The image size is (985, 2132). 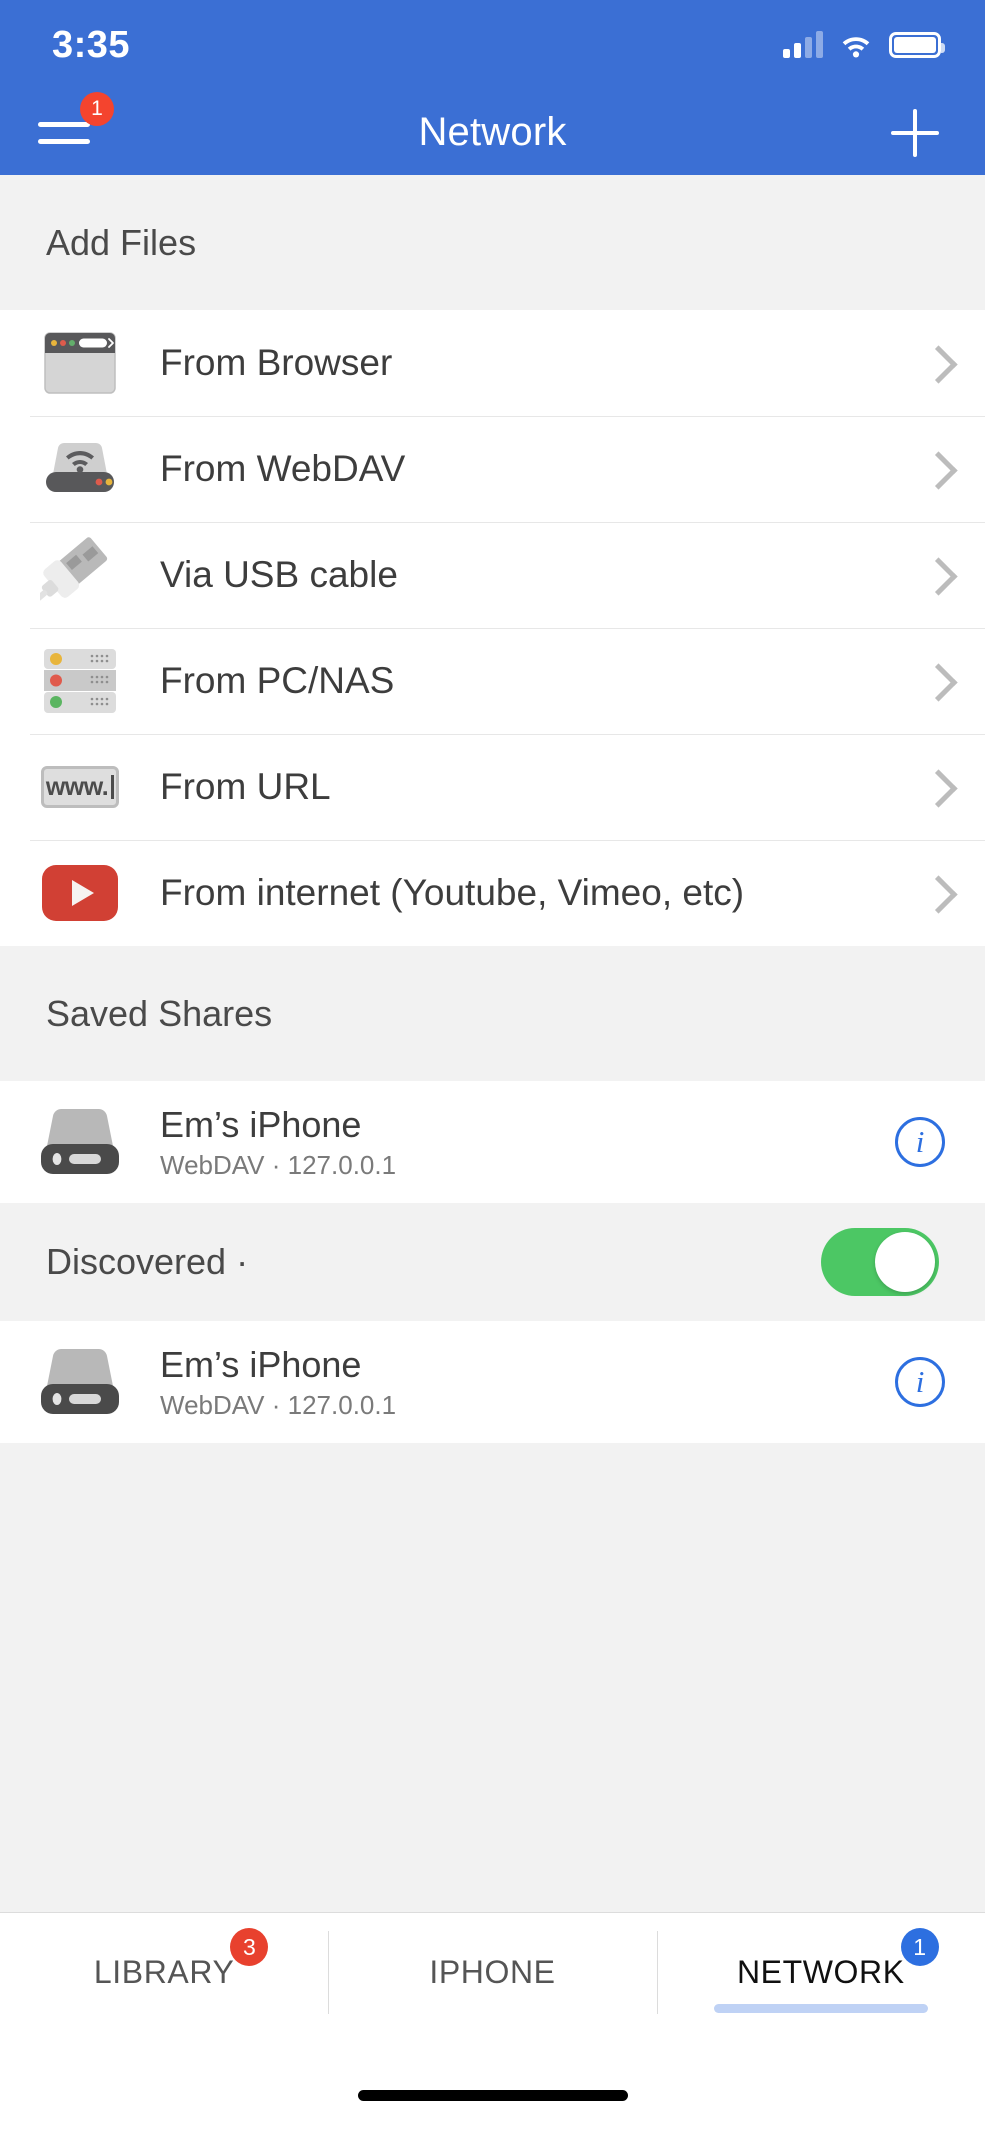 I want to click on browser-window-icon, so click(x=80, y=363).